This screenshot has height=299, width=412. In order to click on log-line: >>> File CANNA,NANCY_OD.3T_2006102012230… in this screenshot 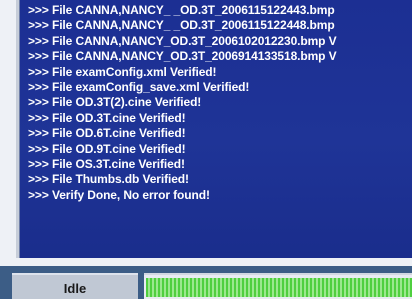, I will do `click(182, 40)`.